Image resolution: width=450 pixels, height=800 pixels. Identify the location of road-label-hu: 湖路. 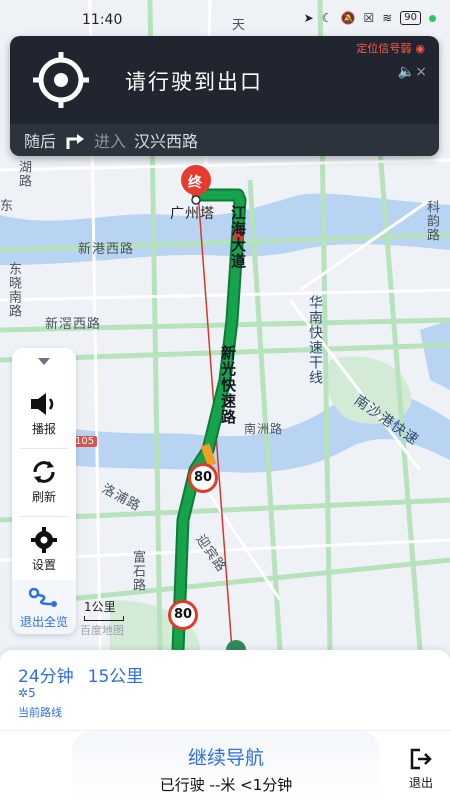
(23, 174).